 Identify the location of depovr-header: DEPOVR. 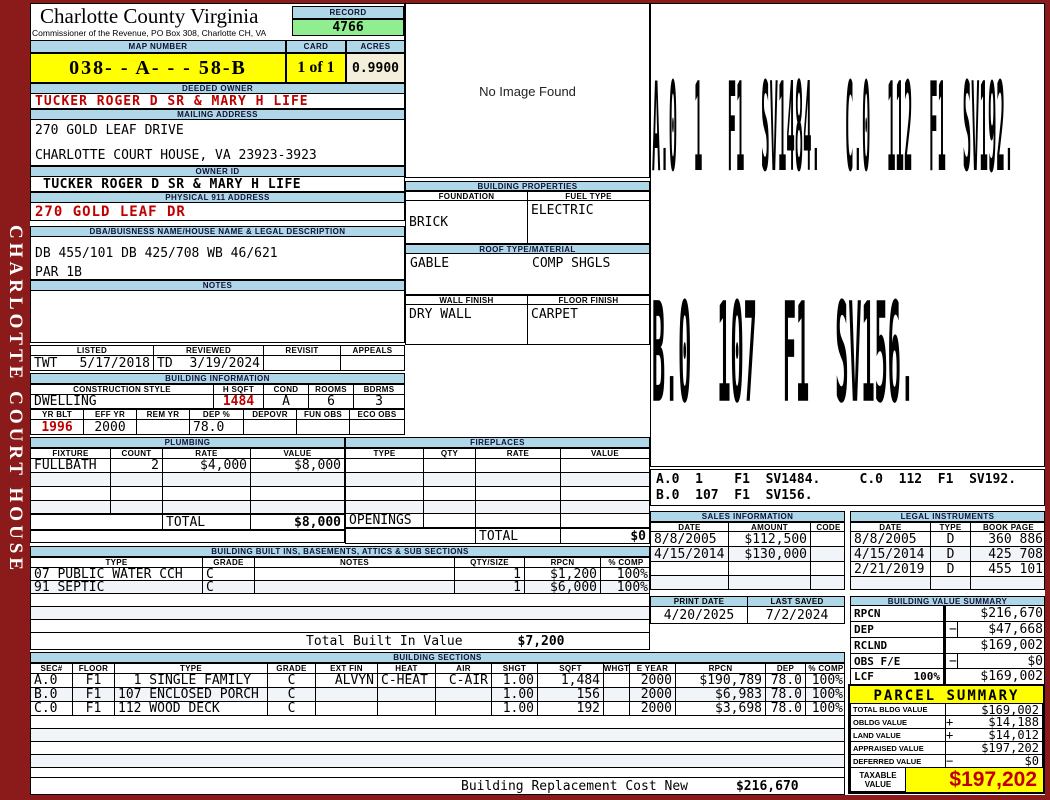
(270, 414).